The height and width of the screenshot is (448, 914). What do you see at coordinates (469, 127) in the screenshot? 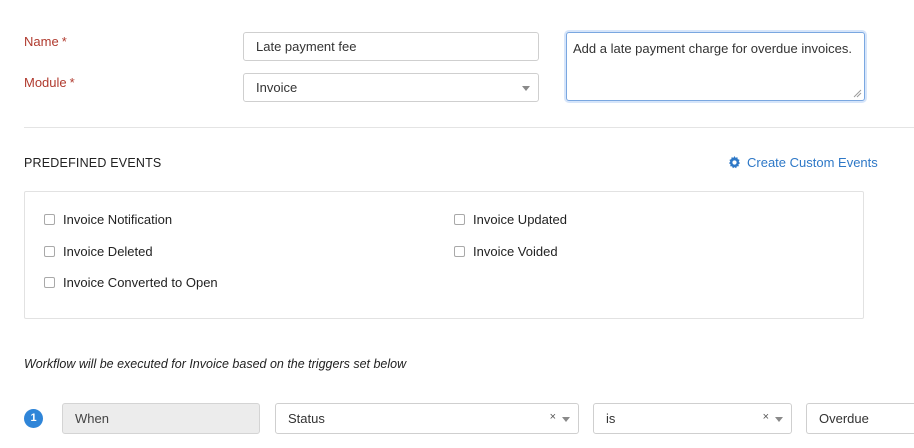
I see `section-divider` at bounding box center [469, 127].